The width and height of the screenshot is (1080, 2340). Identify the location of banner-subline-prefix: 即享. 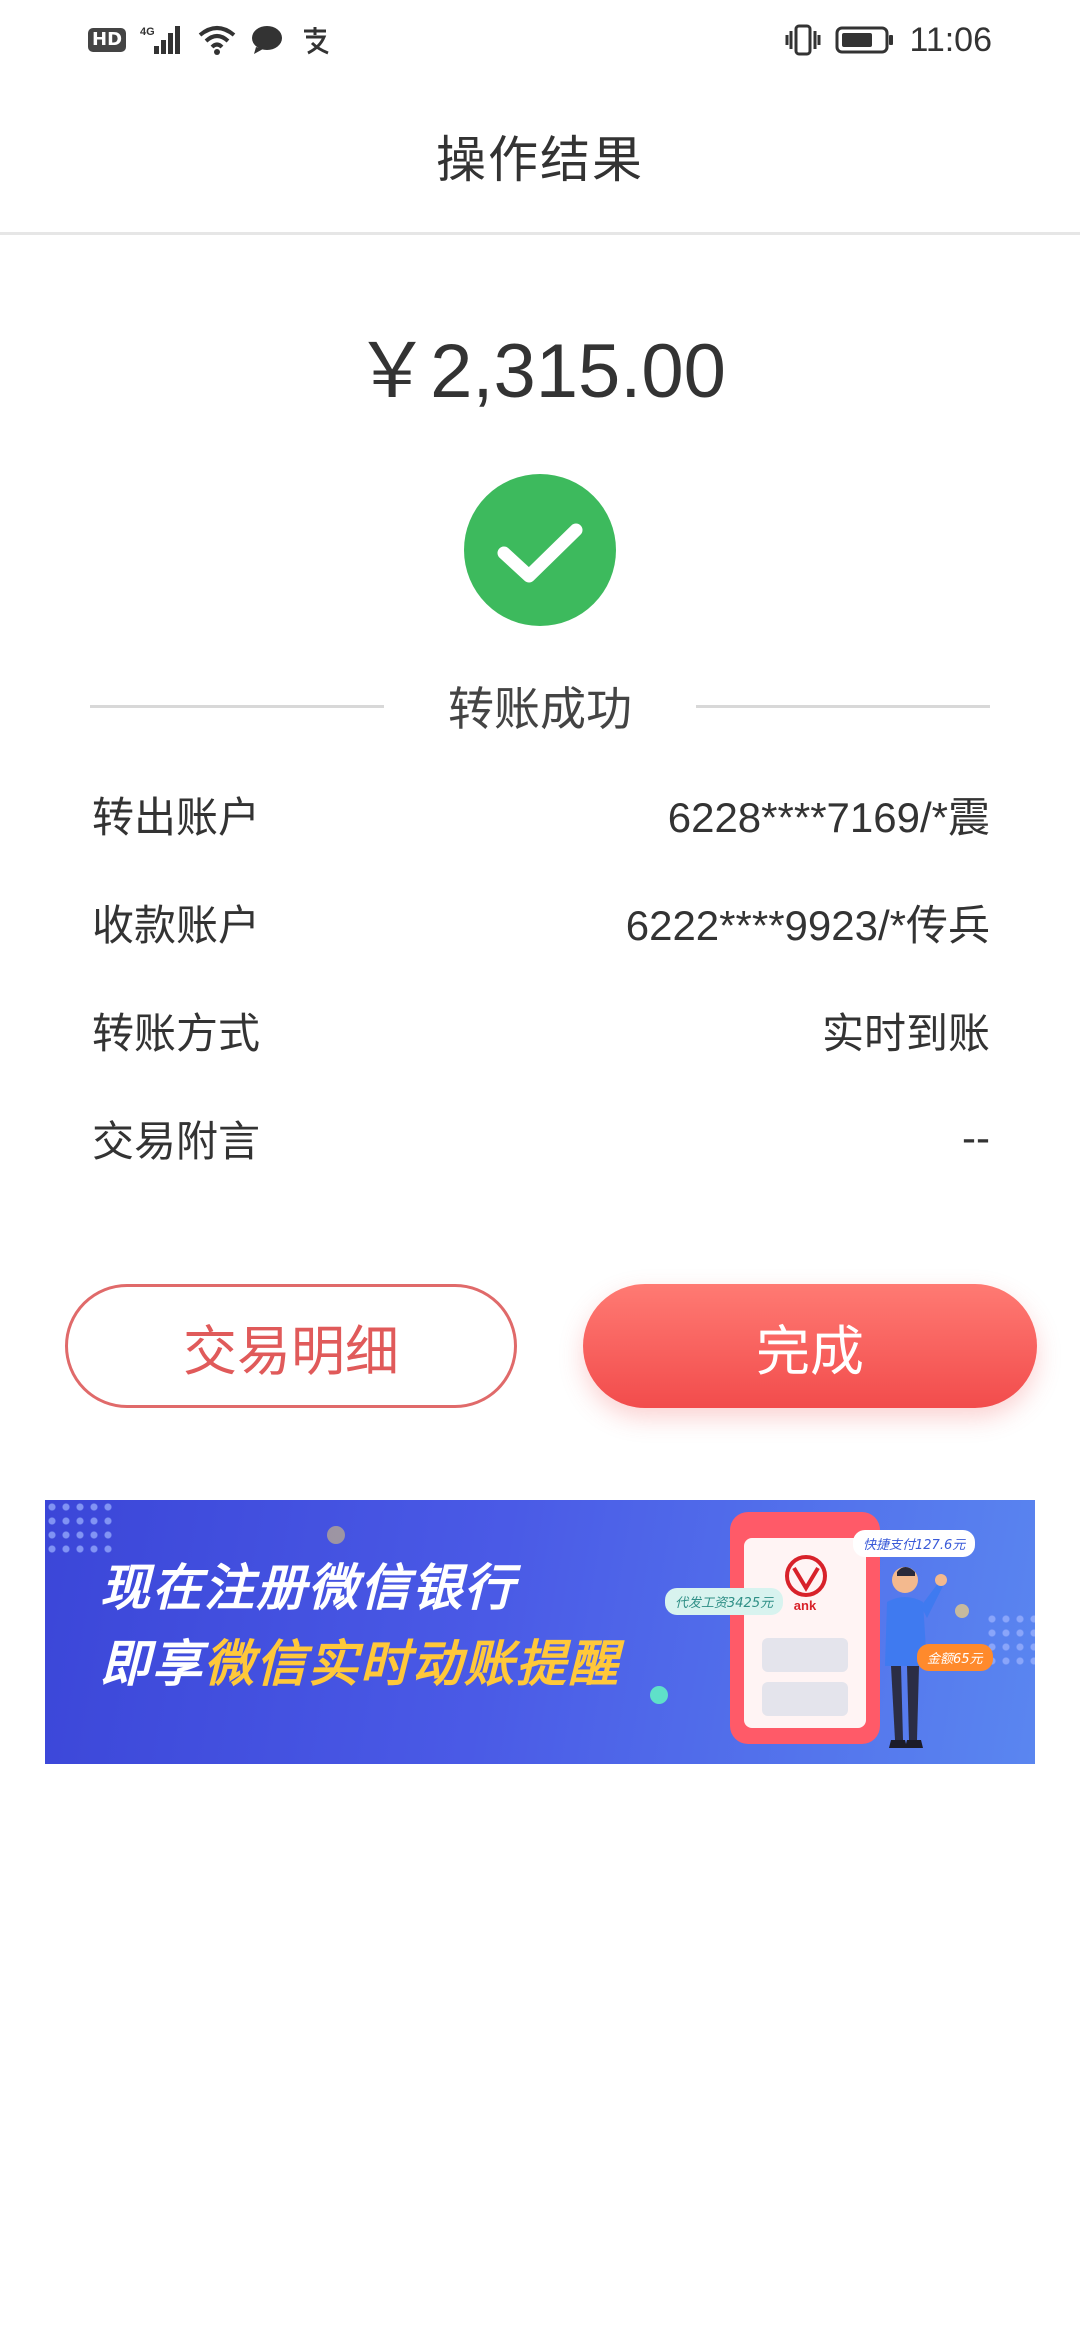
(152, 1664).